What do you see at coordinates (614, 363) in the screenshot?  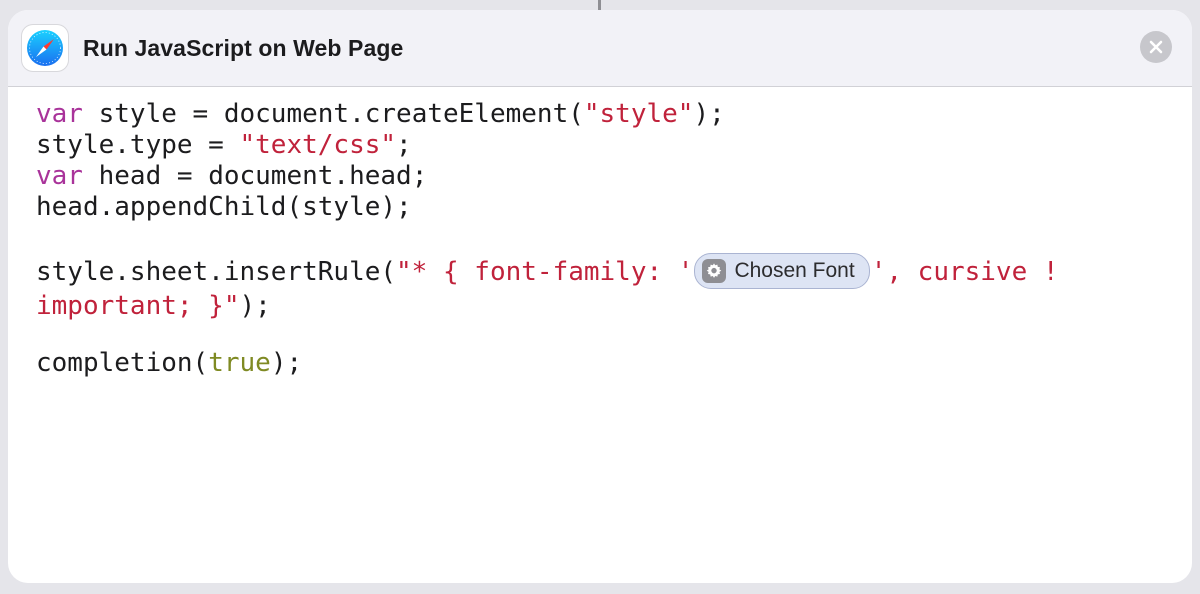 I see `code-line: completion(true);` at bounding box center [614, 363].